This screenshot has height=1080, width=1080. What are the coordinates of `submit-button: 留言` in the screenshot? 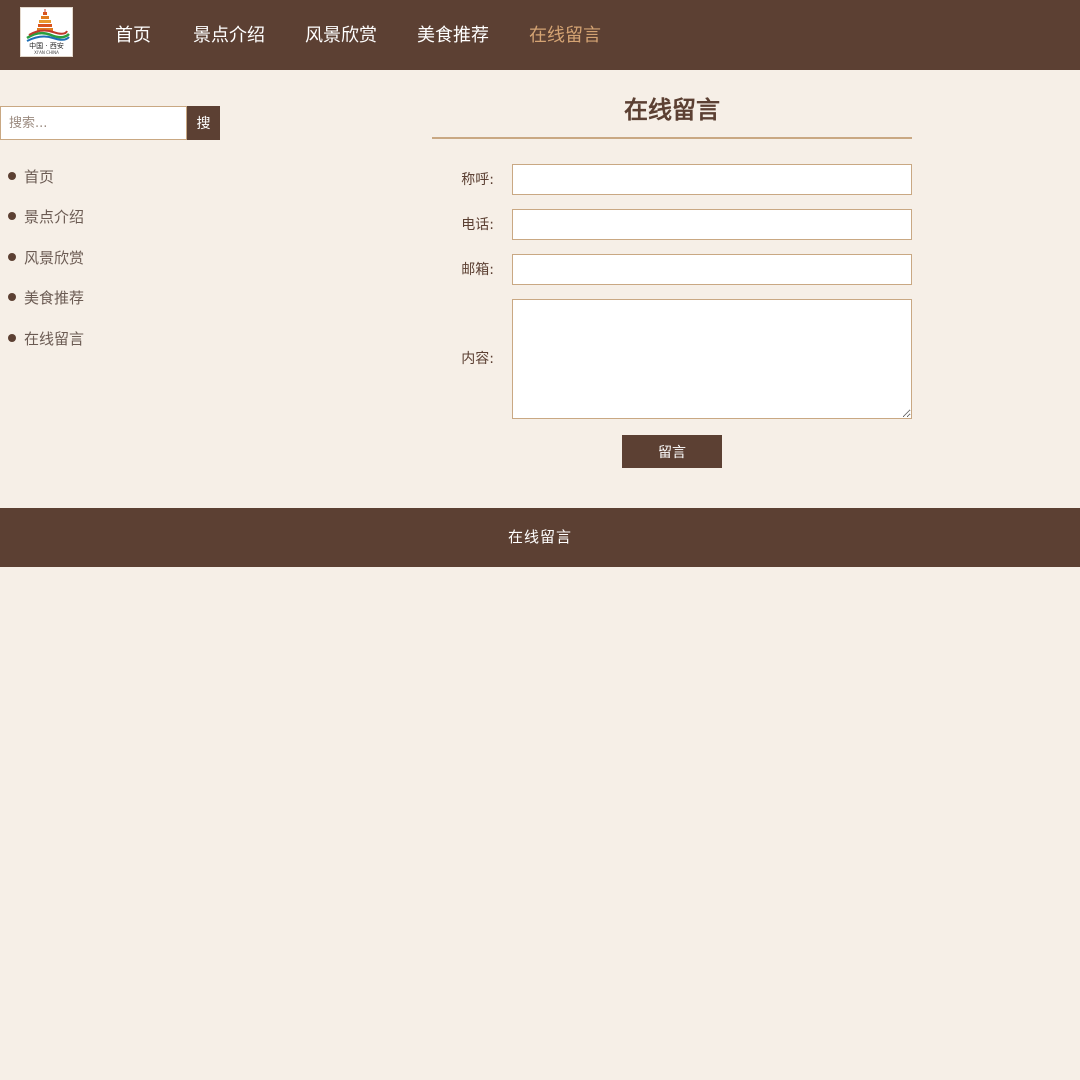 It's located at (672, 451).